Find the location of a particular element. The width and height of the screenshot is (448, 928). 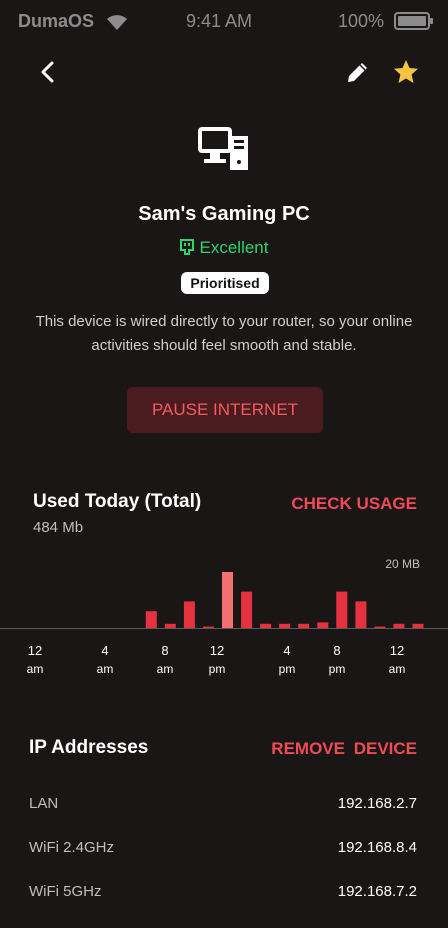

device-name: Sam's Gaming PC is located at coordinates (224, 214).